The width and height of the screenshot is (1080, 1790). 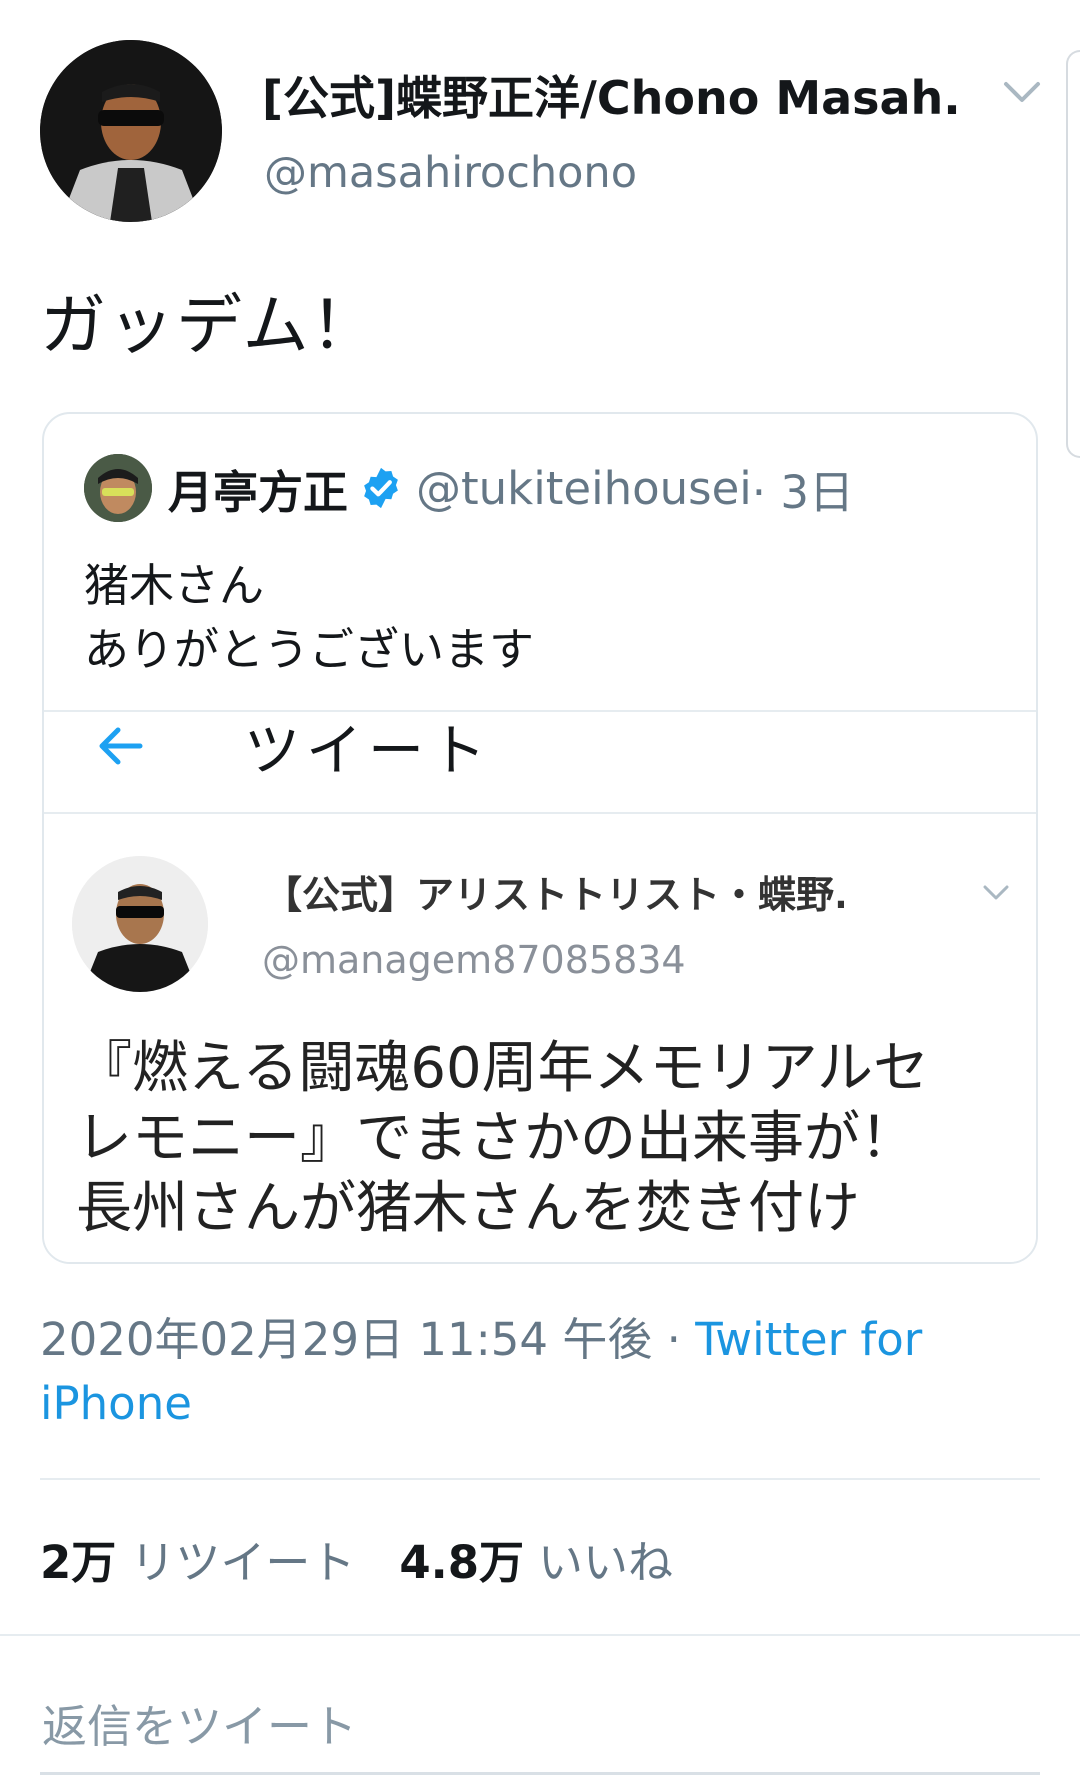 I want to click on back-arrow-icon, so click(x=121, y=746).